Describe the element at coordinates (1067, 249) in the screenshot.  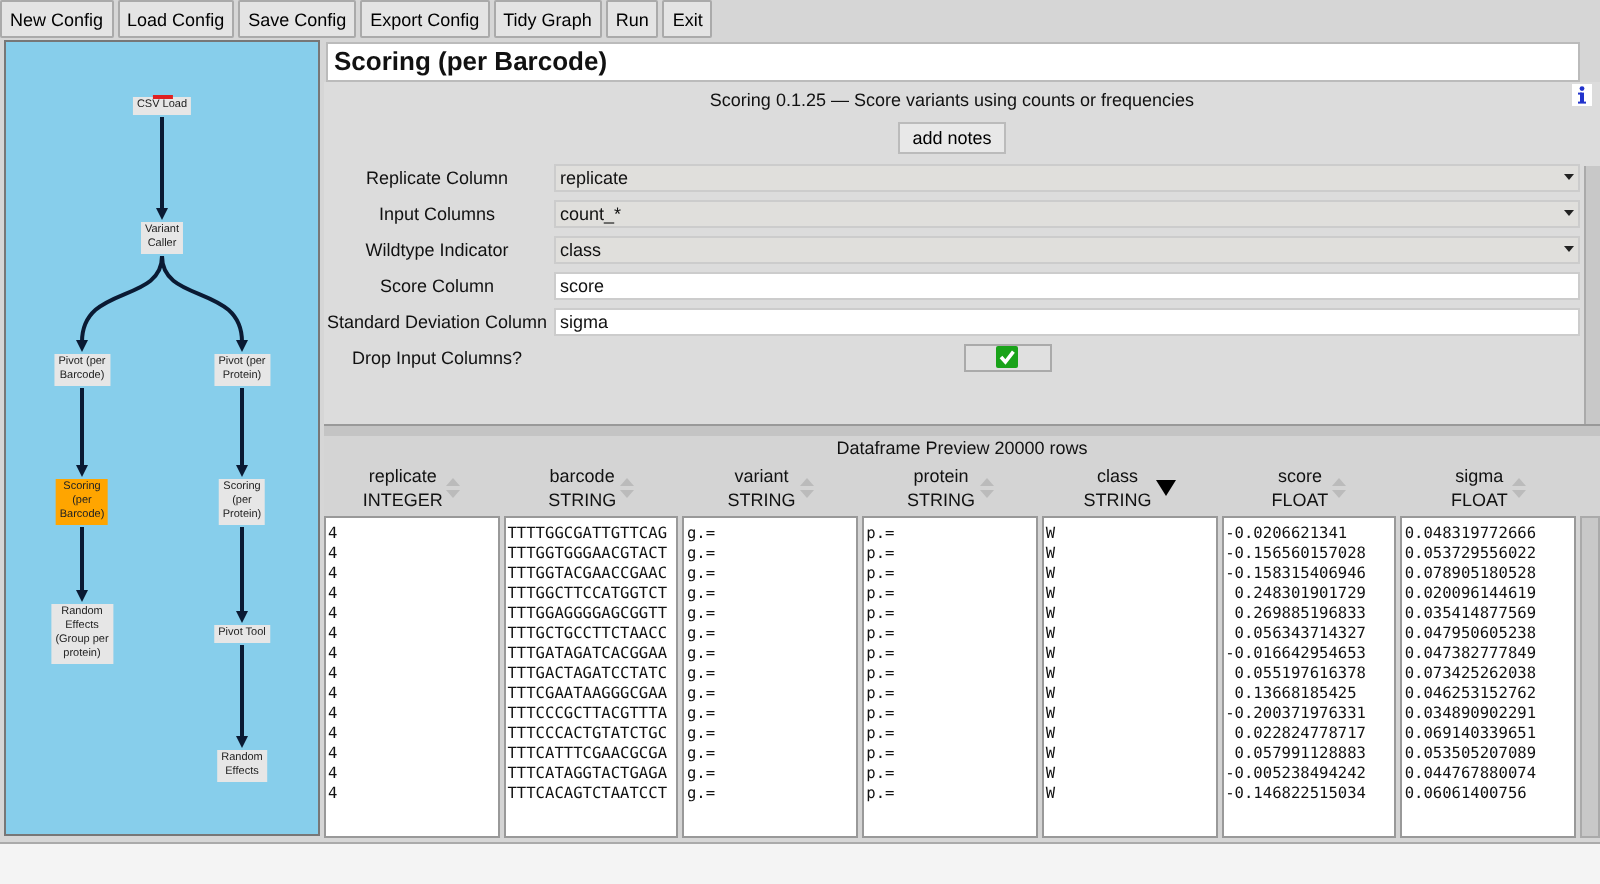
I see `dropdown: class` at that location.